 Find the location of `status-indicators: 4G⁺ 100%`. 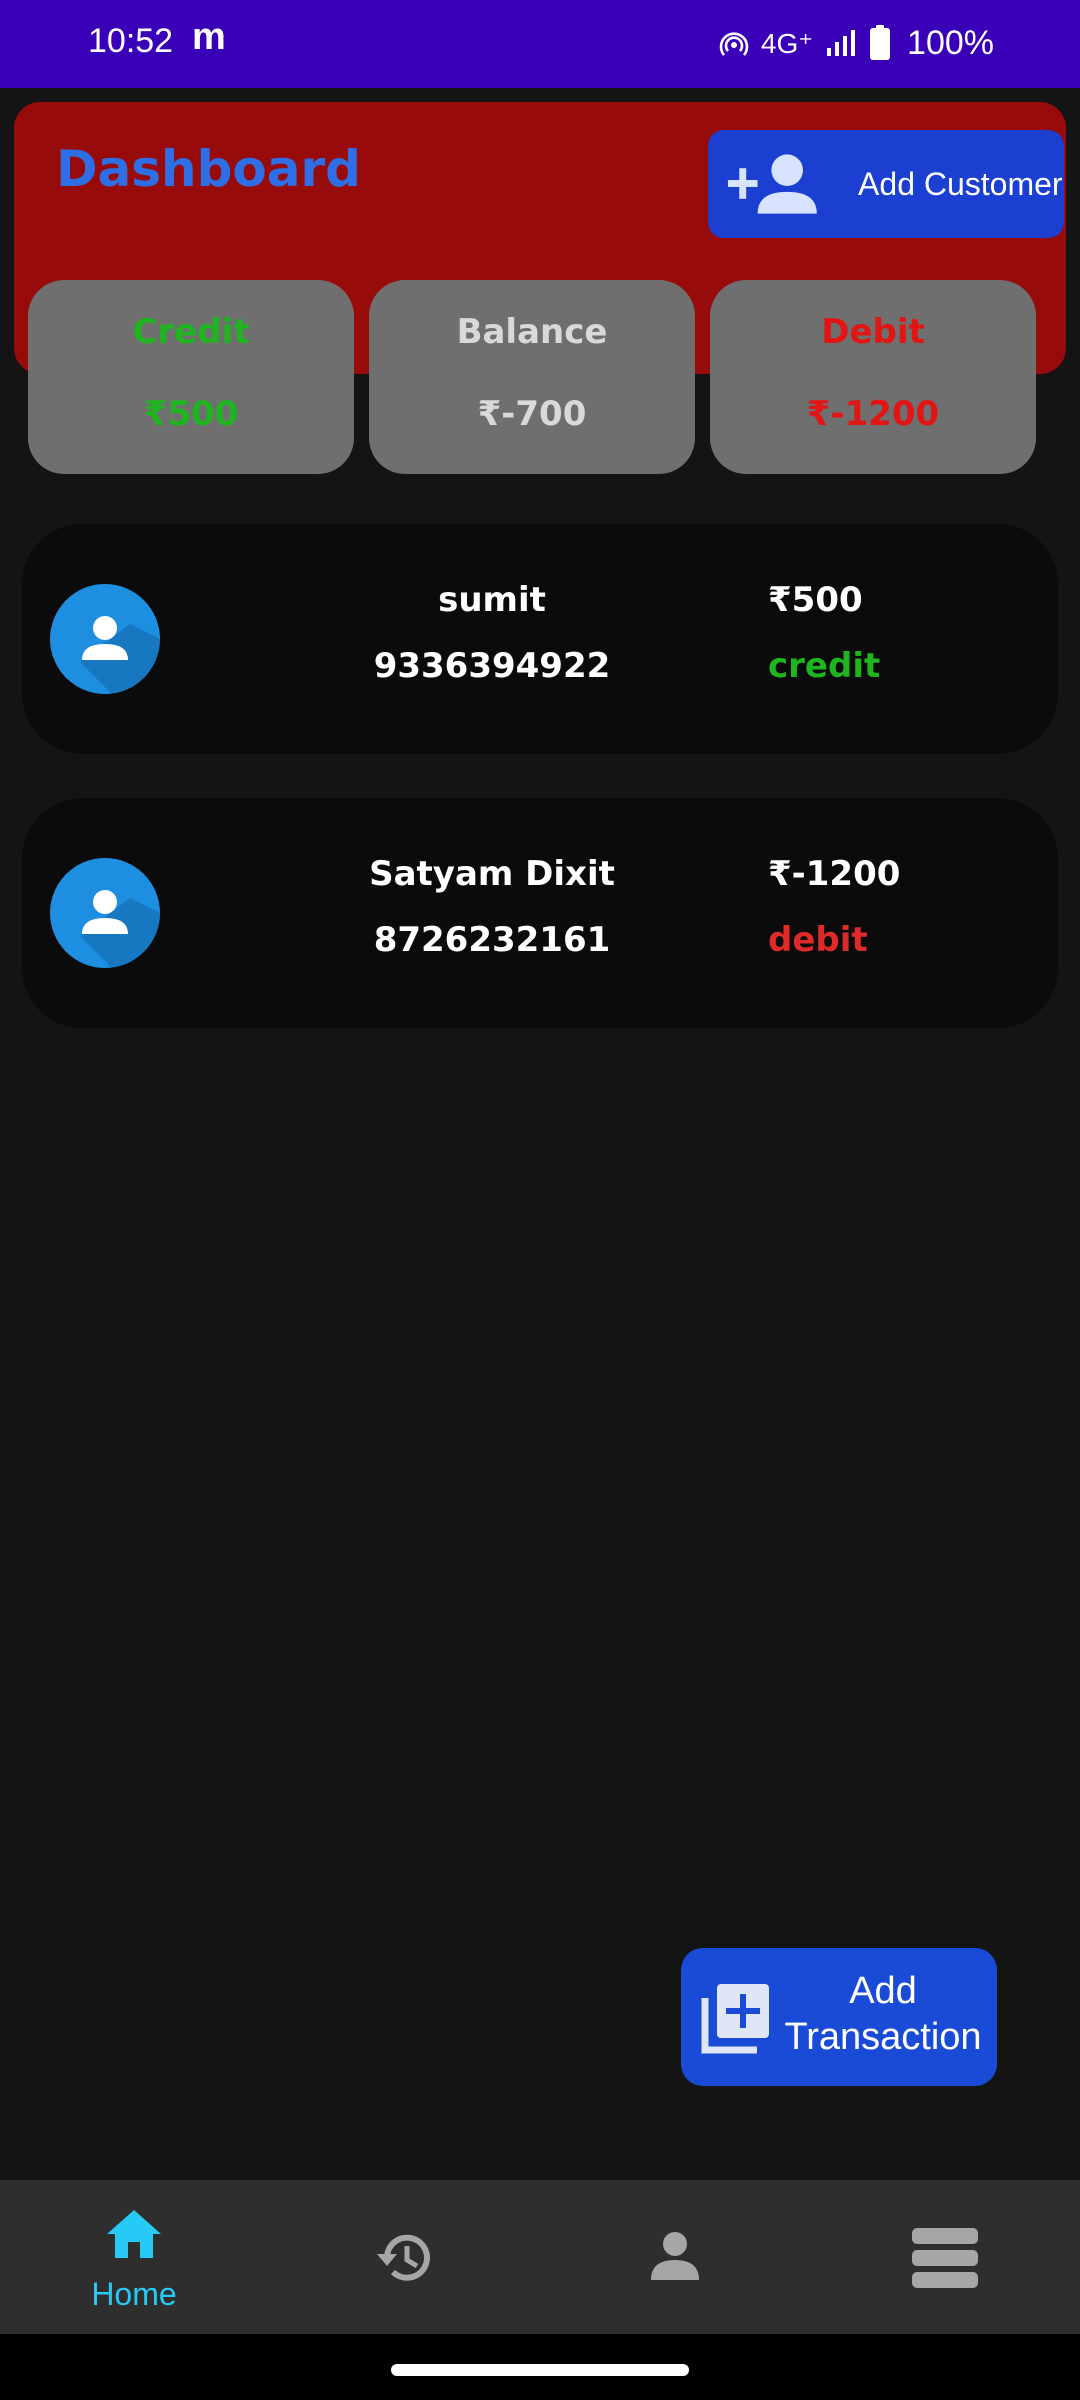

status-indicators: 4G⁺ 100% is located at coordinates (856, 43).